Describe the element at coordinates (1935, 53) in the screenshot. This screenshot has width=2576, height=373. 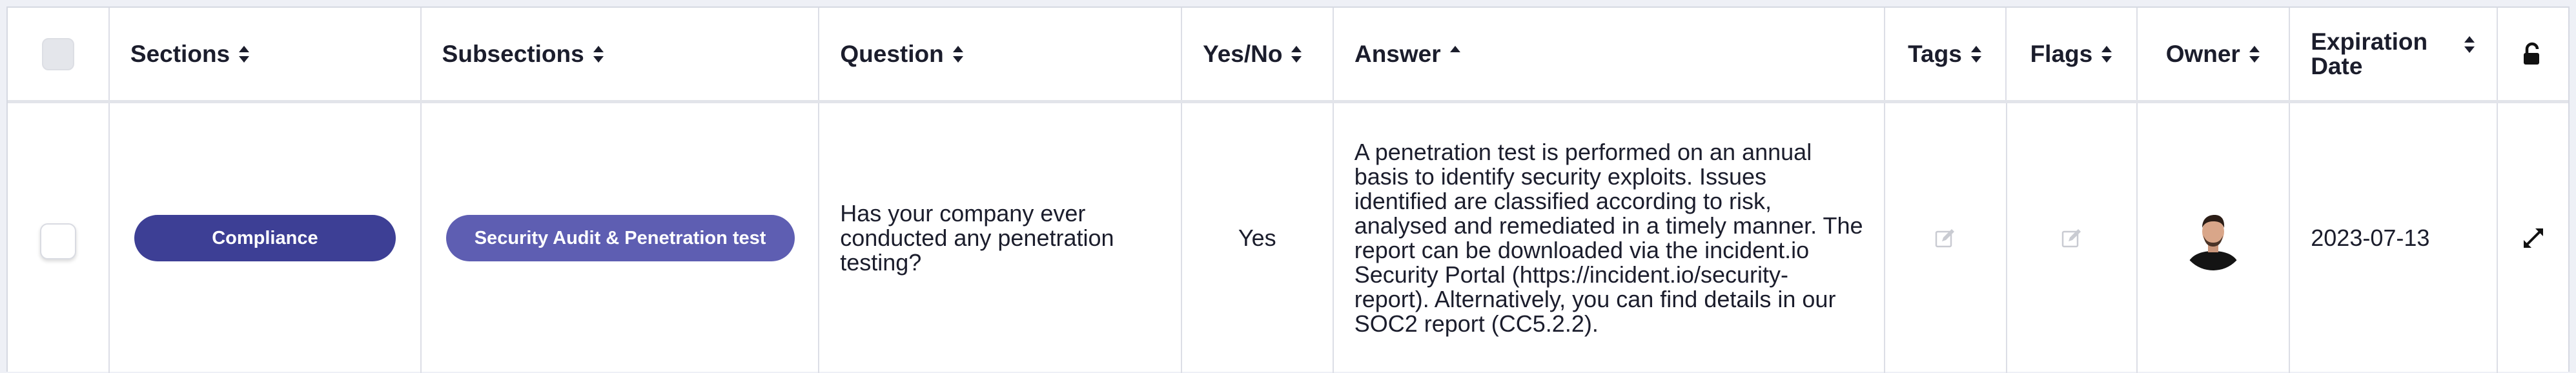
I see `header-label: Tags` at that location.